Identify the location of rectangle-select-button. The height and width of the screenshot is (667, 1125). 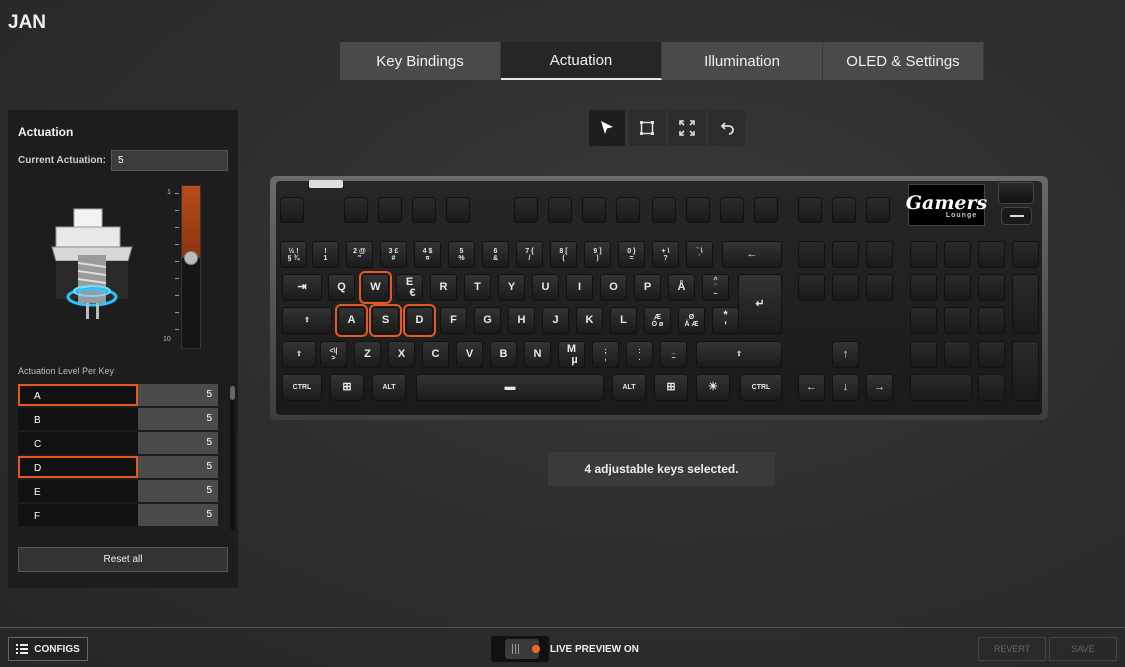
(647, 128).